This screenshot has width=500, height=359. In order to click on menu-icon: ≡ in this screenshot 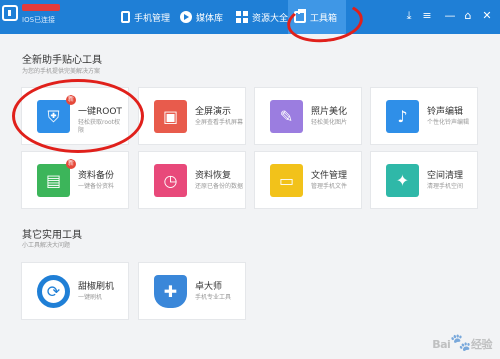, I will do `click(427, 16)`.